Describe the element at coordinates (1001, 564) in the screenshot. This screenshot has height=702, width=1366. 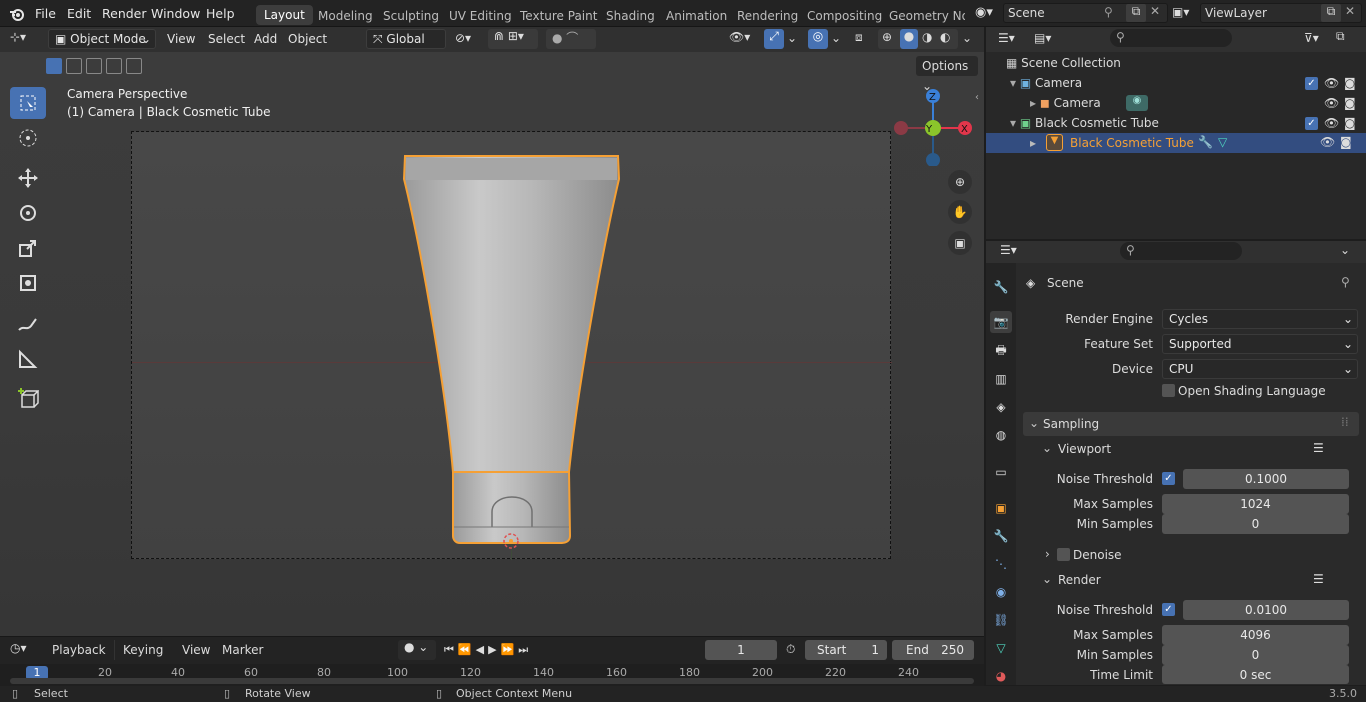
I see `particles-tab-icon: ⋱` at that location.